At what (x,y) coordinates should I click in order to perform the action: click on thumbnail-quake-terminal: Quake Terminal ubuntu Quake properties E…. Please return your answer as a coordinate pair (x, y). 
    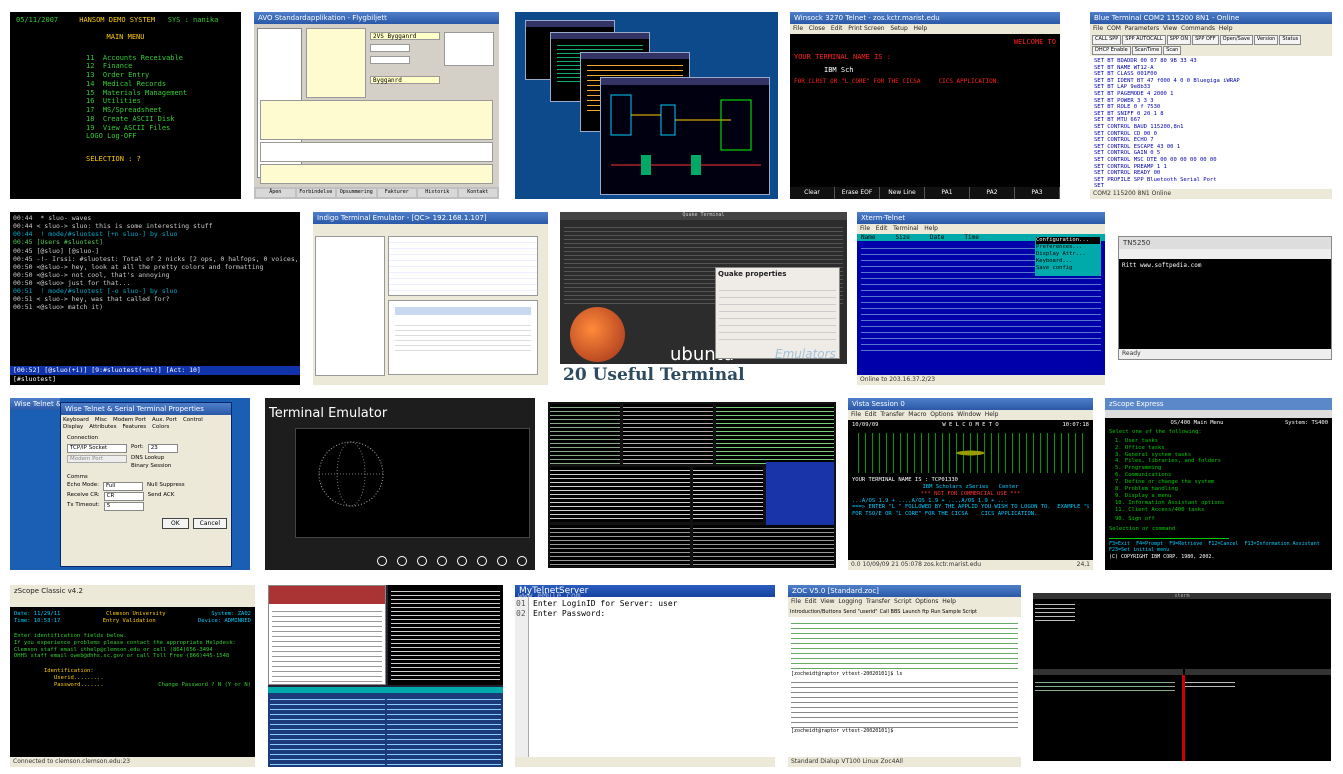
    Looking at the image, I should click on (703, 298).